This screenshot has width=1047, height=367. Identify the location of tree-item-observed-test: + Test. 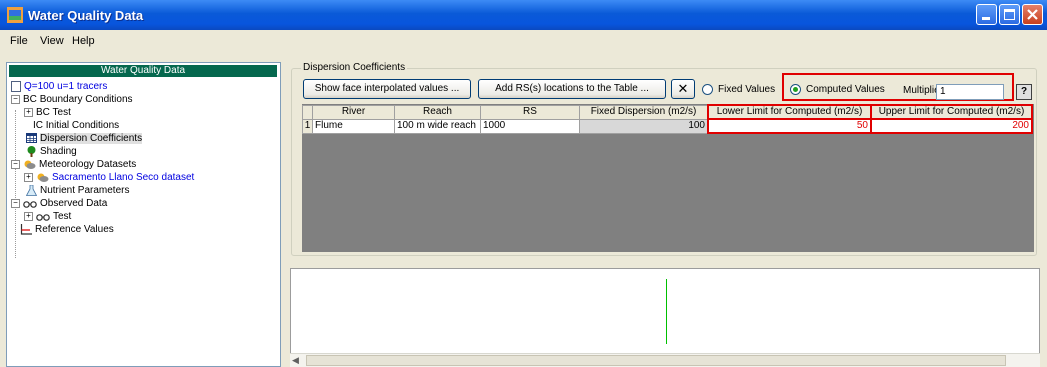
(47, 217).